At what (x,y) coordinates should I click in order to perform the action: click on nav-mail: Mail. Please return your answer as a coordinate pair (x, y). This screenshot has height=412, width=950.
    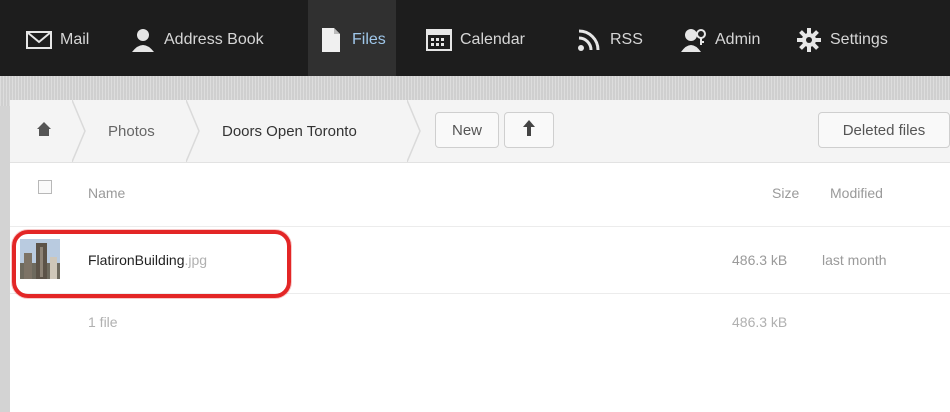
    Looking at the image, I should click on (57, 40).